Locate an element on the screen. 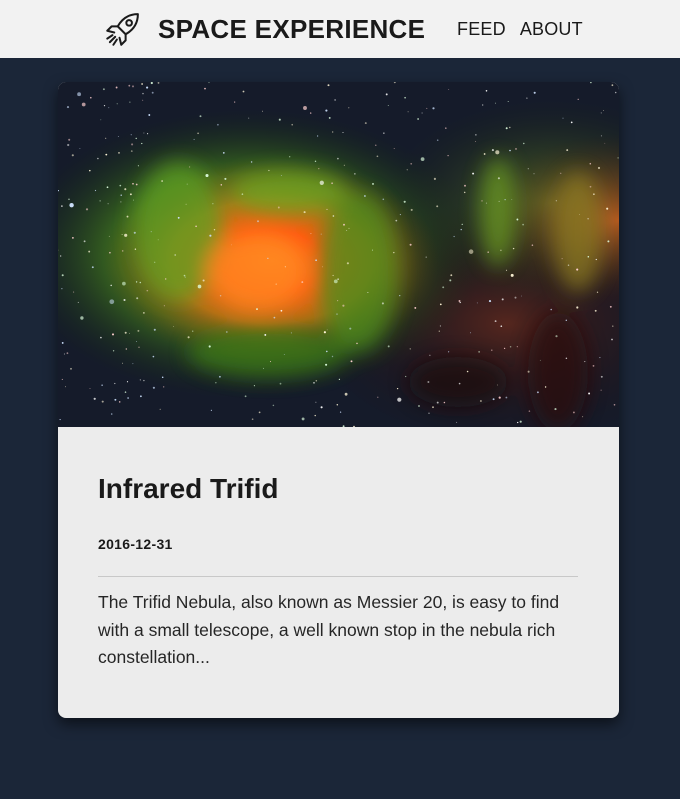  main-nav: FEED ABOUT is located at coordinates (520, 29).